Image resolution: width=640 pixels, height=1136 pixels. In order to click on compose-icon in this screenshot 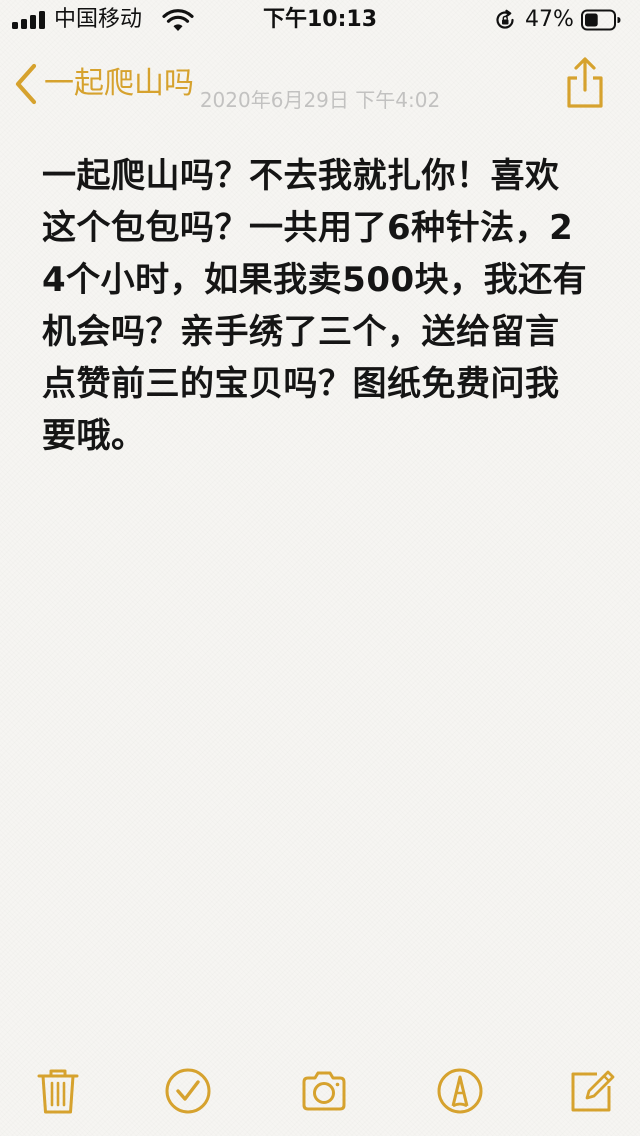, I will do `click(593, 1091)`.